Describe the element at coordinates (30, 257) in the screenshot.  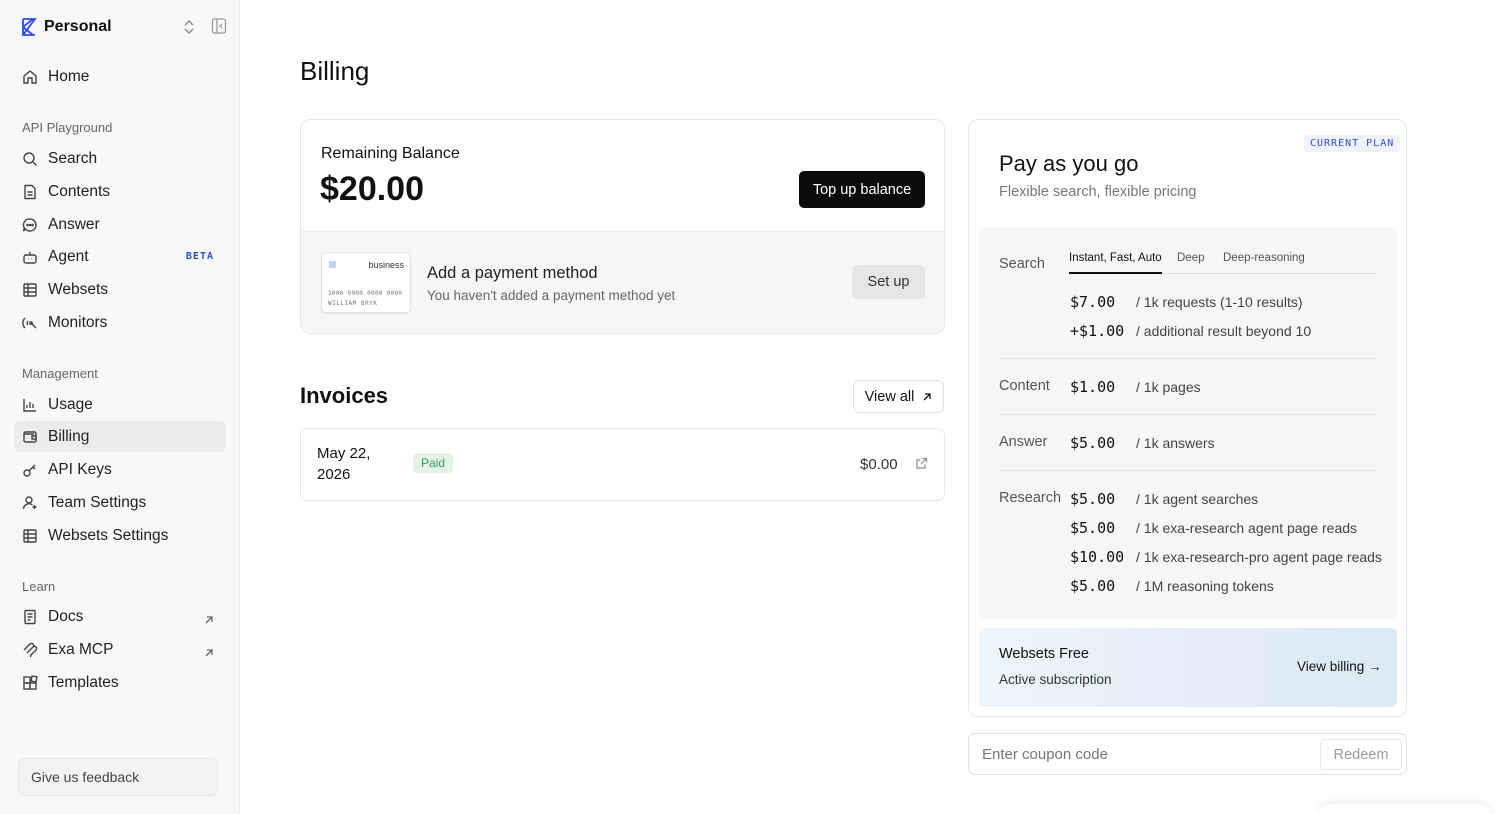
I see `robot-icon` at that location.